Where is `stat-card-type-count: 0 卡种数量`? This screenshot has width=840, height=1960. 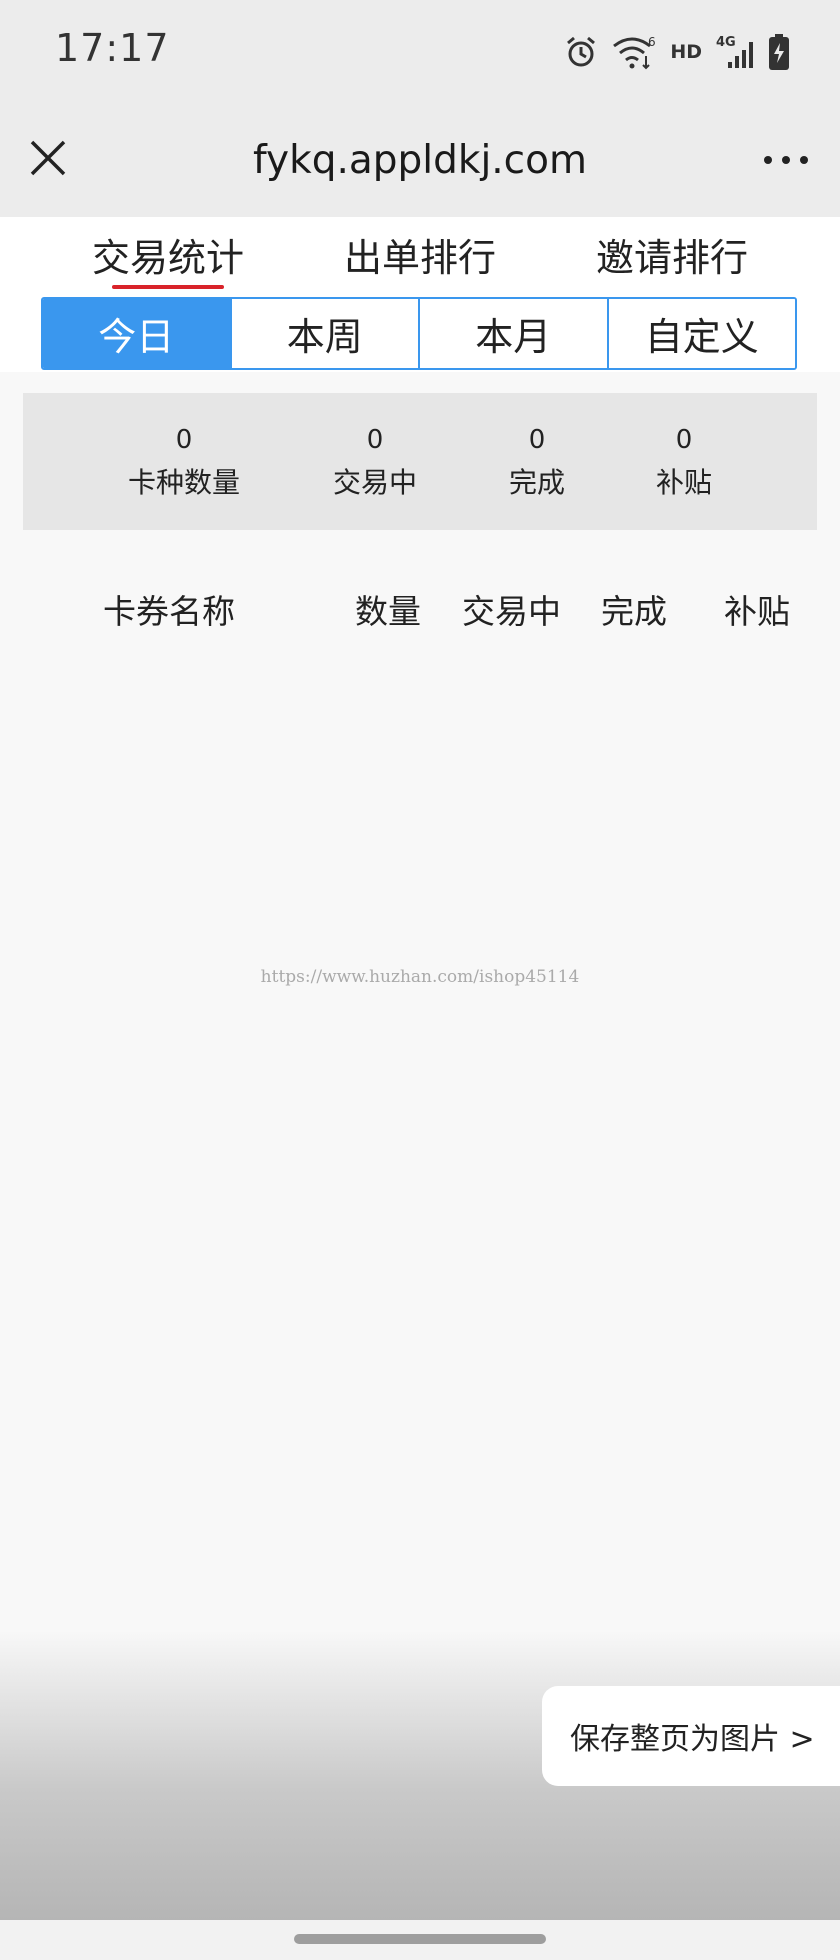 stat-card-type-count: 0 卡种数量 is located at coordinates (184, 463).